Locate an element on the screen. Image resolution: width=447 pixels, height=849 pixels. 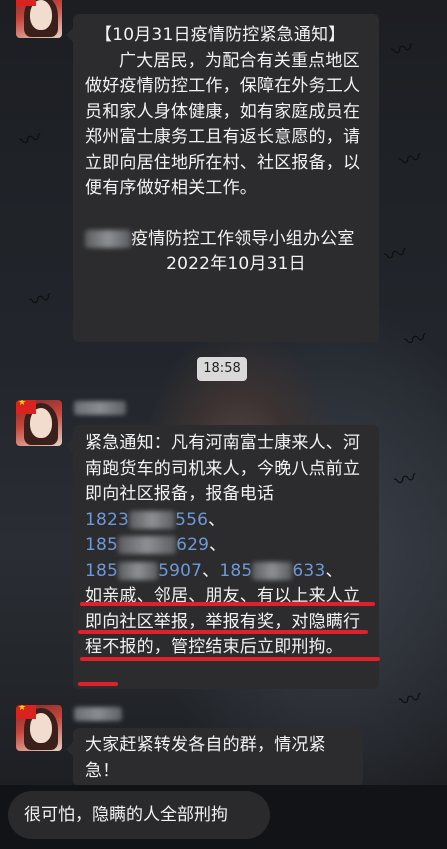
timestamp: 18:58 is located at coordinates (222, 369).